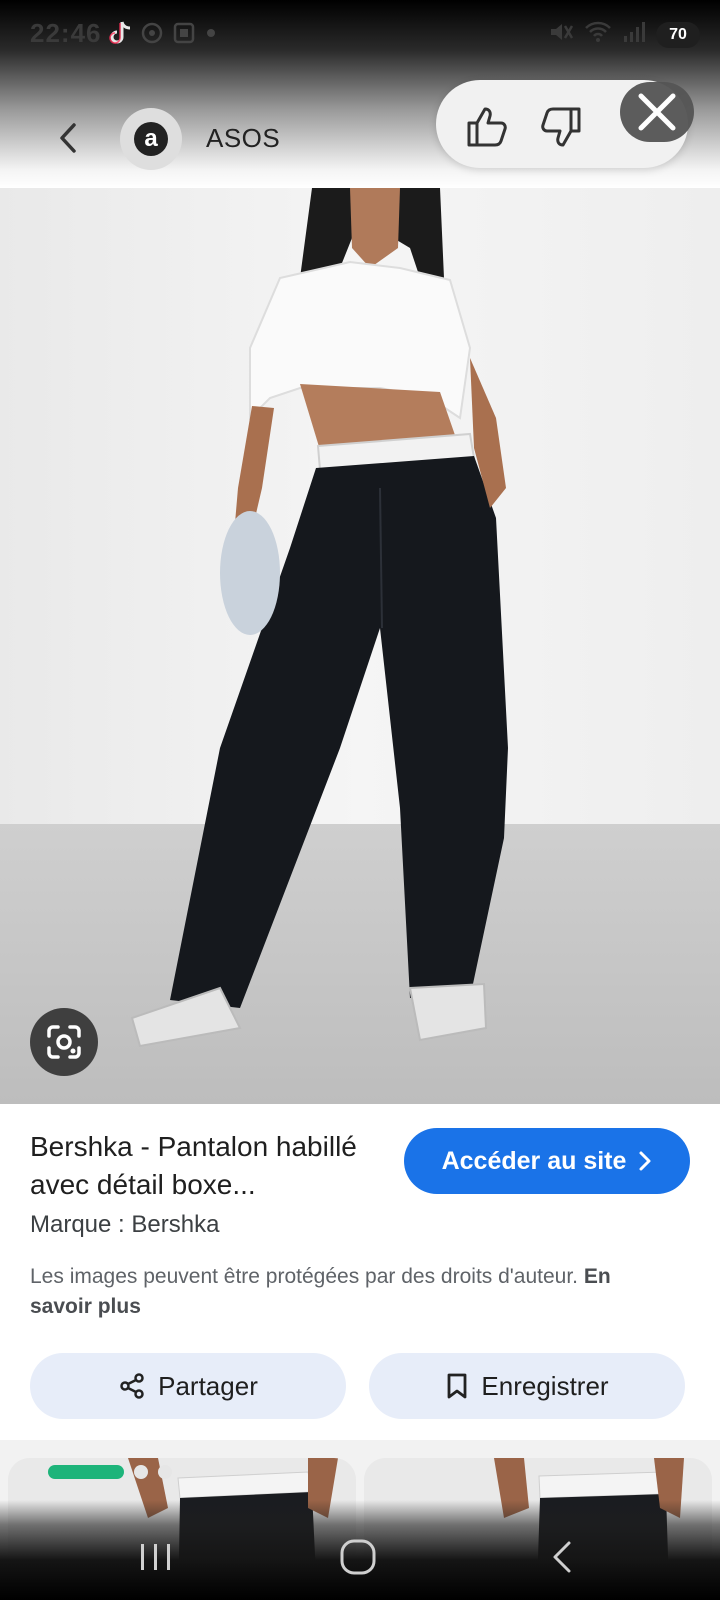 Image resolution: width=720 pixels, height=1600 pixels. Describe the element at coordinates (598, 34) in the screenshot. I see `wifi-icon` at that location.